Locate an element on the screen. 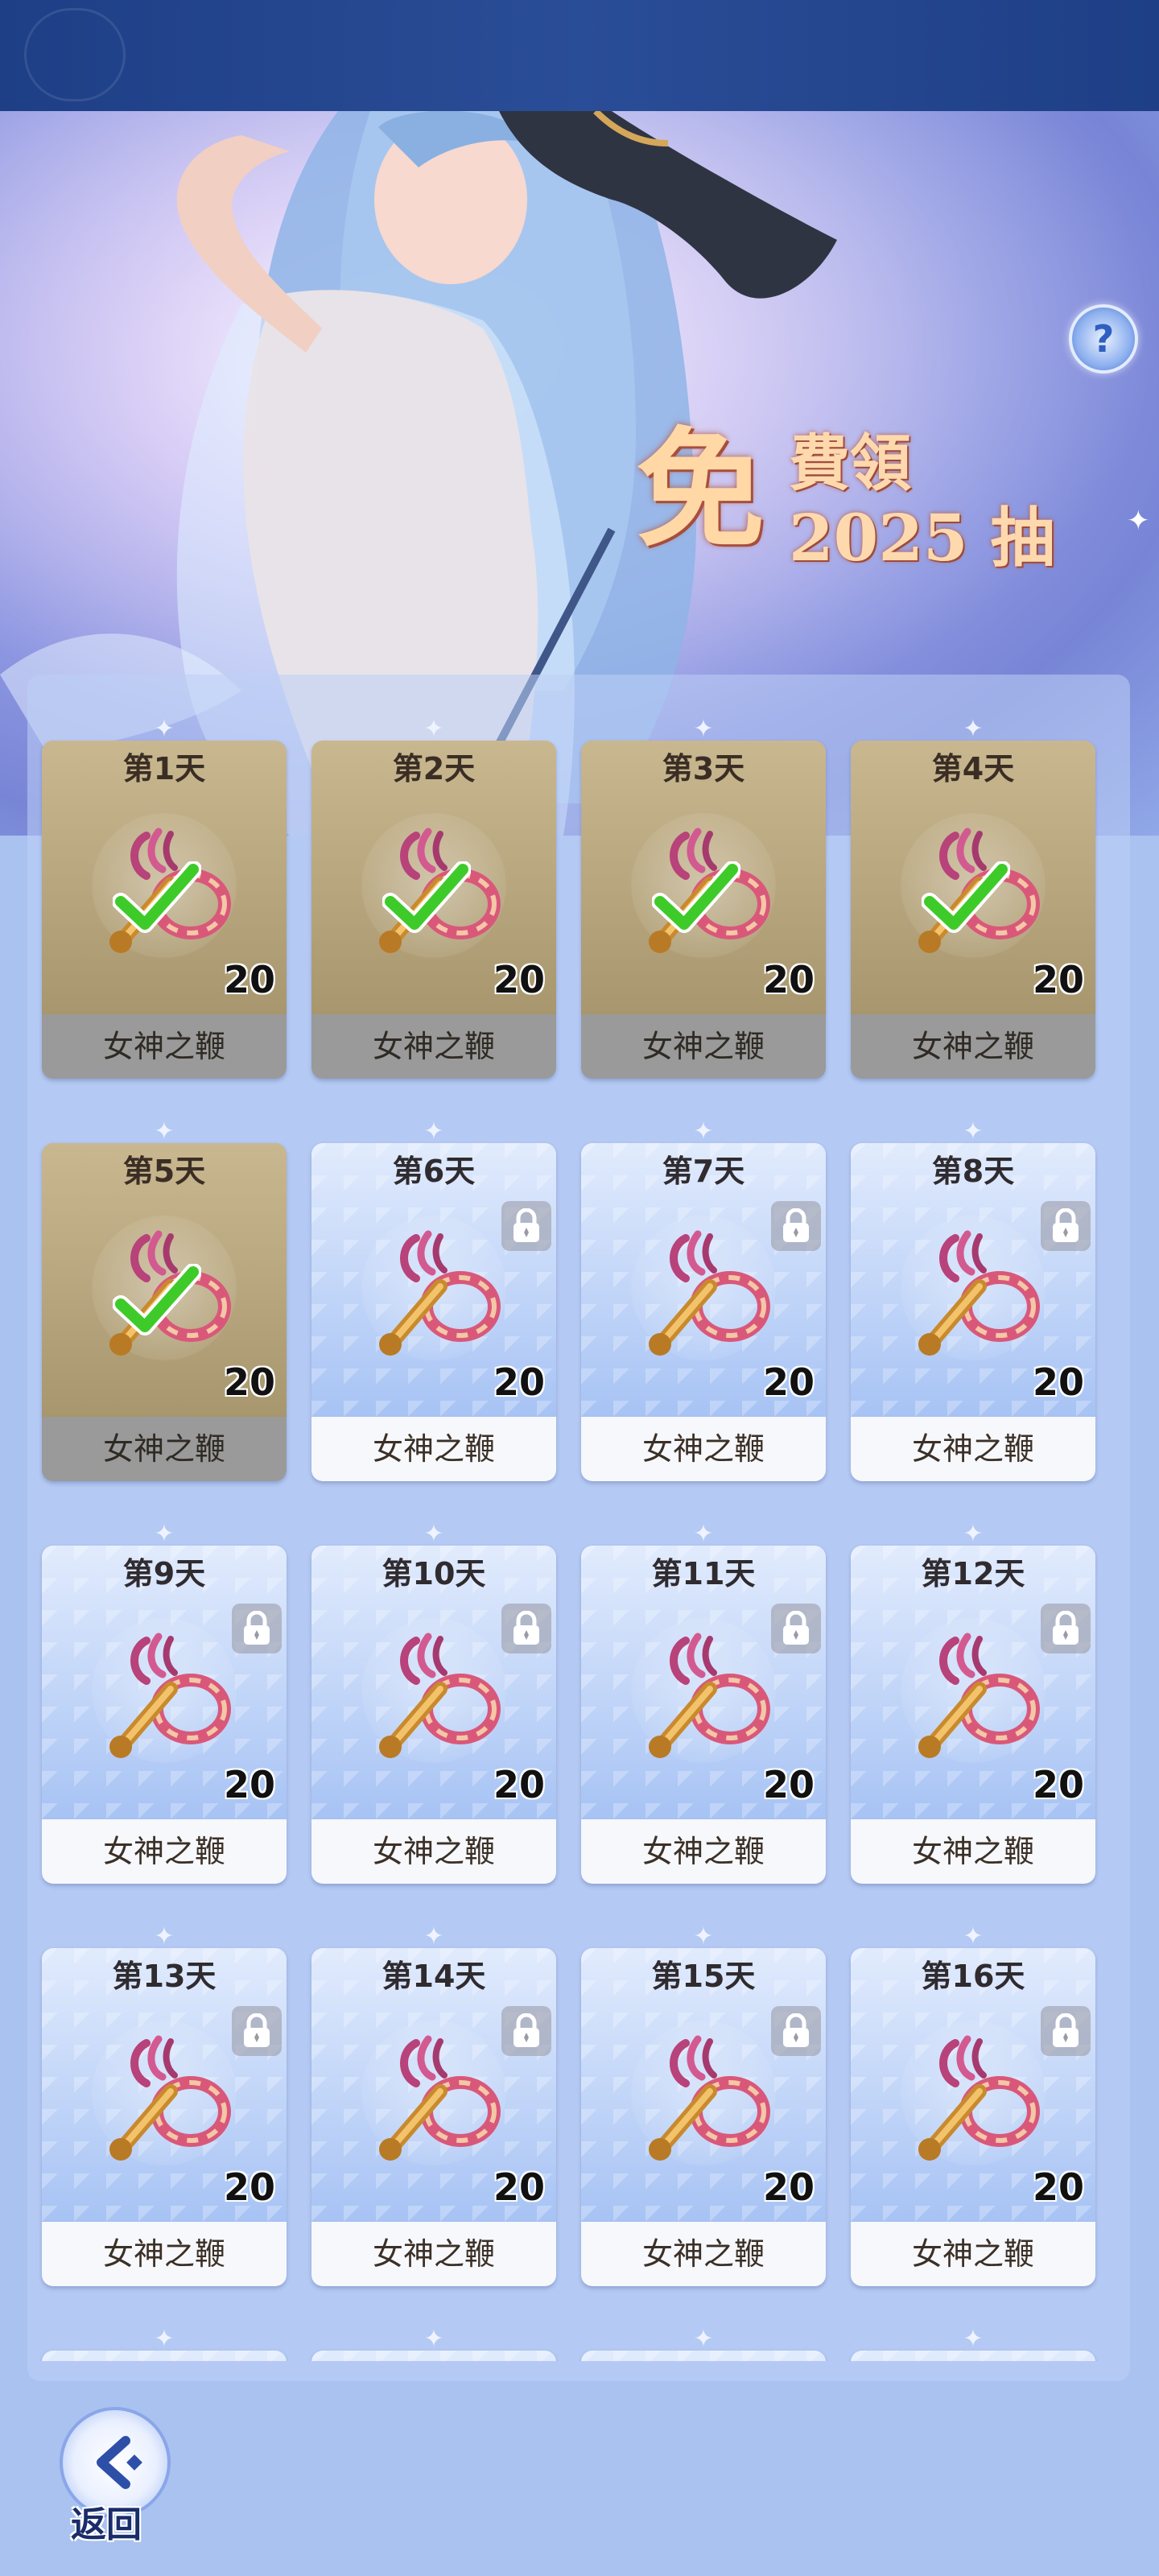  reward-card: ✦ 第4天 20 女神之鞭 is located at coordinates (973, 897).